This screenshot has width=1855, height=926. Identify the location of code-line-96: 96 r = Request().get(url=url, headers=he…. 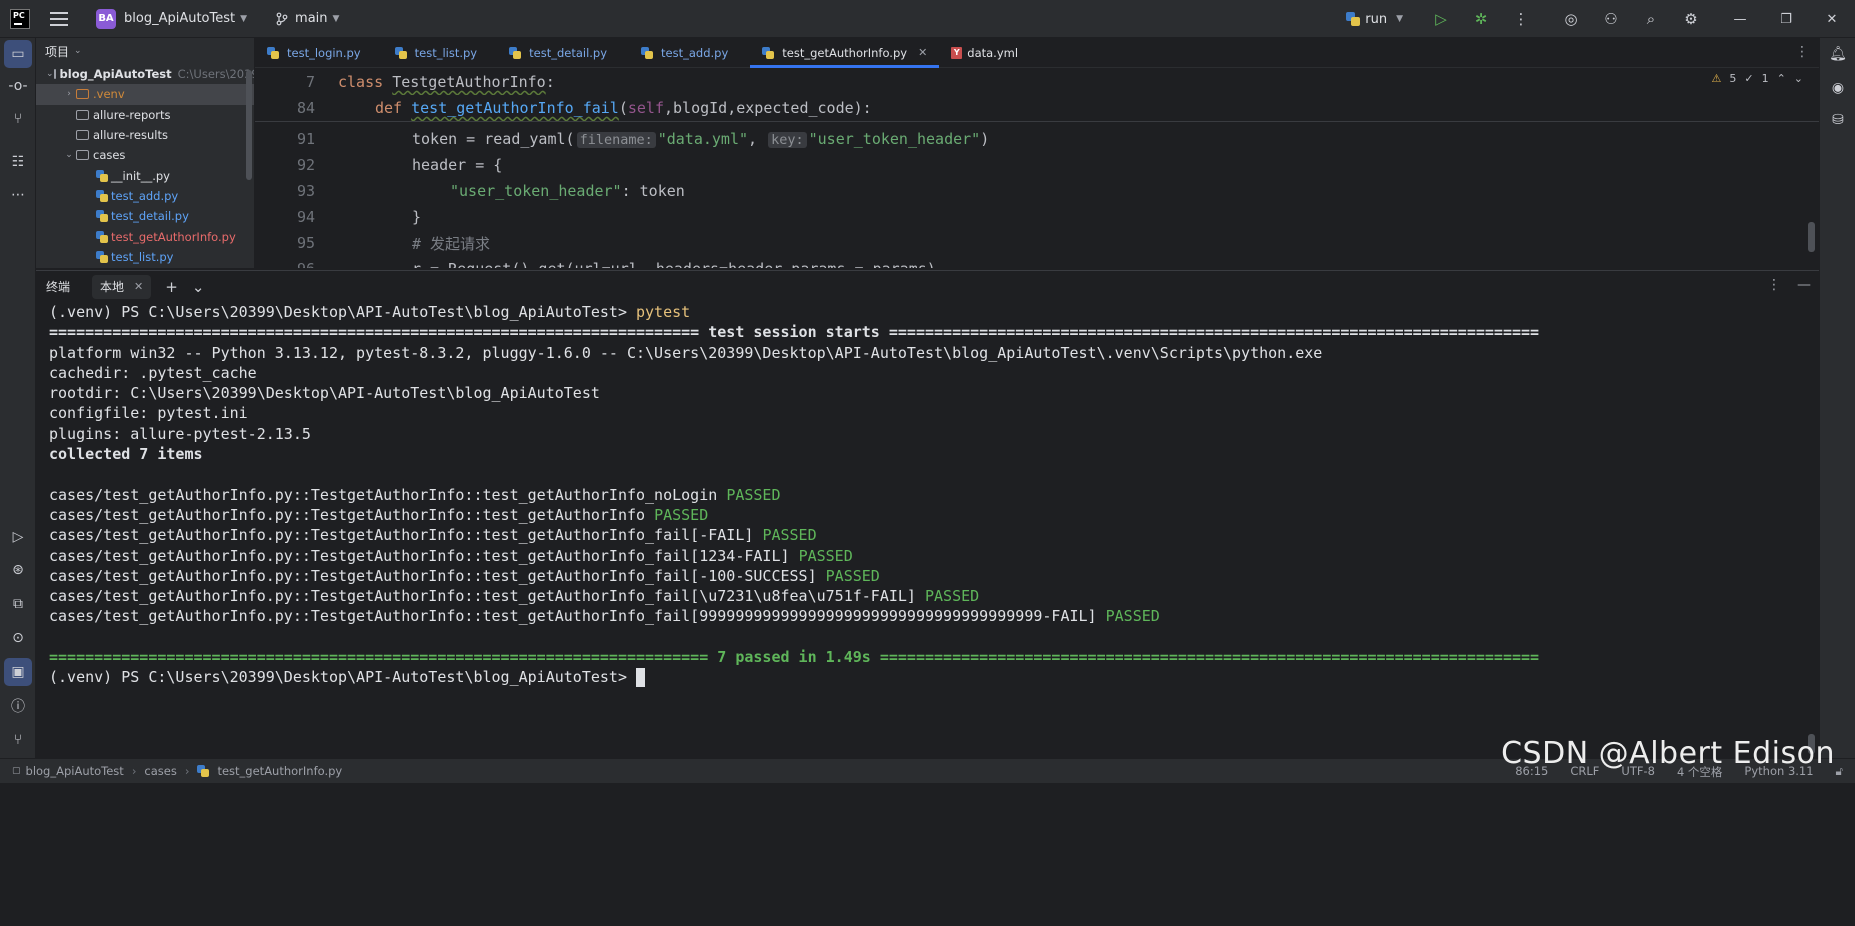
(595, 262).